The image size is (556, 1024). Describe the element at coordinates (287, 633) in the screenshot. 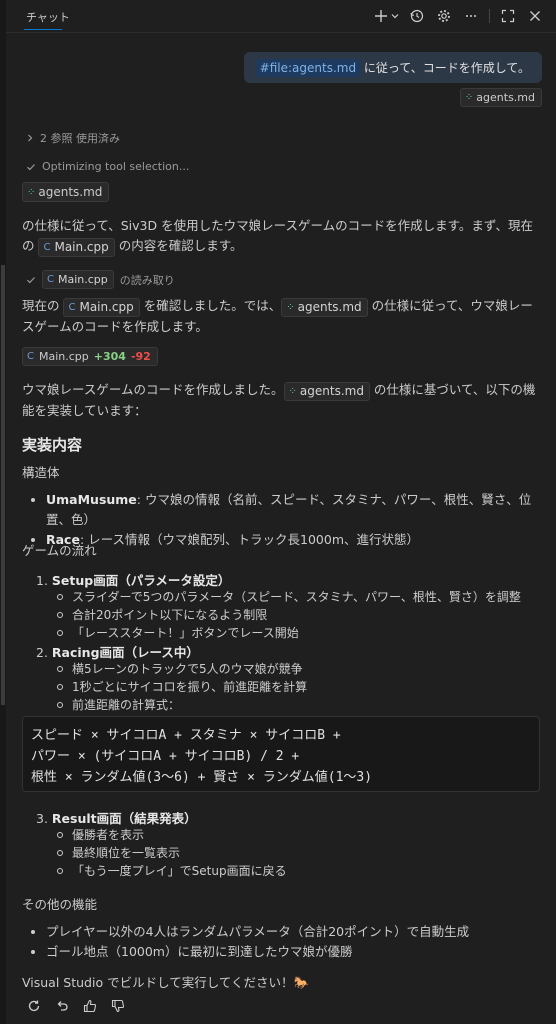

I see `list-item: 「レーススタート！」ボタンでレース開始` at that location.